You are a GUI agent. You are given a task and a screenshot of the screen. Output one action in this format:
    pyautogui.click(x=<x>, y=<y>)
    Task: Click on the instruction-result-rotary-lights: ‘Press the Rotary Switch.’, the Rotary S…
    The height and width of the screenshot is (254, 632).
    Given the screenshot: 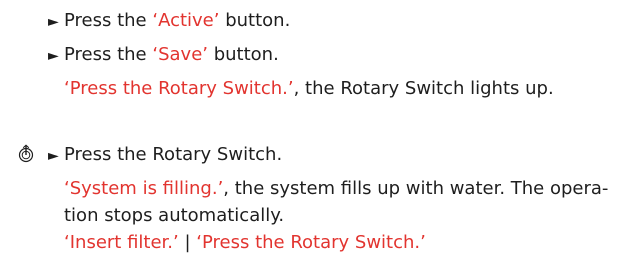 What is the action you would take?
    pyautogui.click(x=309, y=89)
    